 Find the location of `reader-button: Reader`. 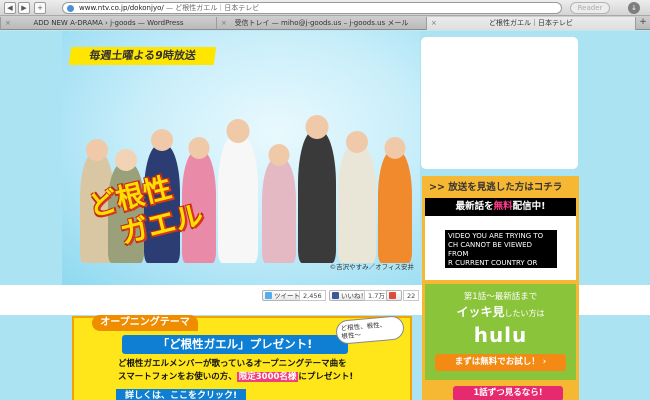

reader-button: Reader is located at coordinates (590, 8).